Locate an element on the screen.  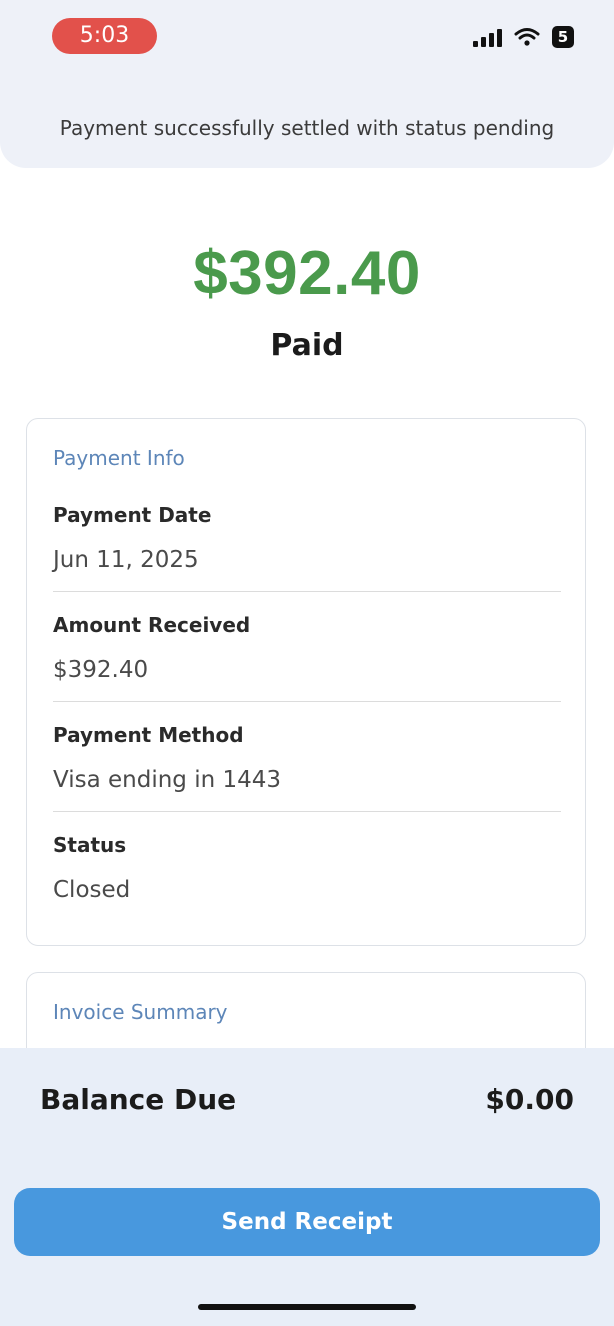
field-payment-date: Payment Date Jun 11, 2025 is located at coordinates (307, 538).